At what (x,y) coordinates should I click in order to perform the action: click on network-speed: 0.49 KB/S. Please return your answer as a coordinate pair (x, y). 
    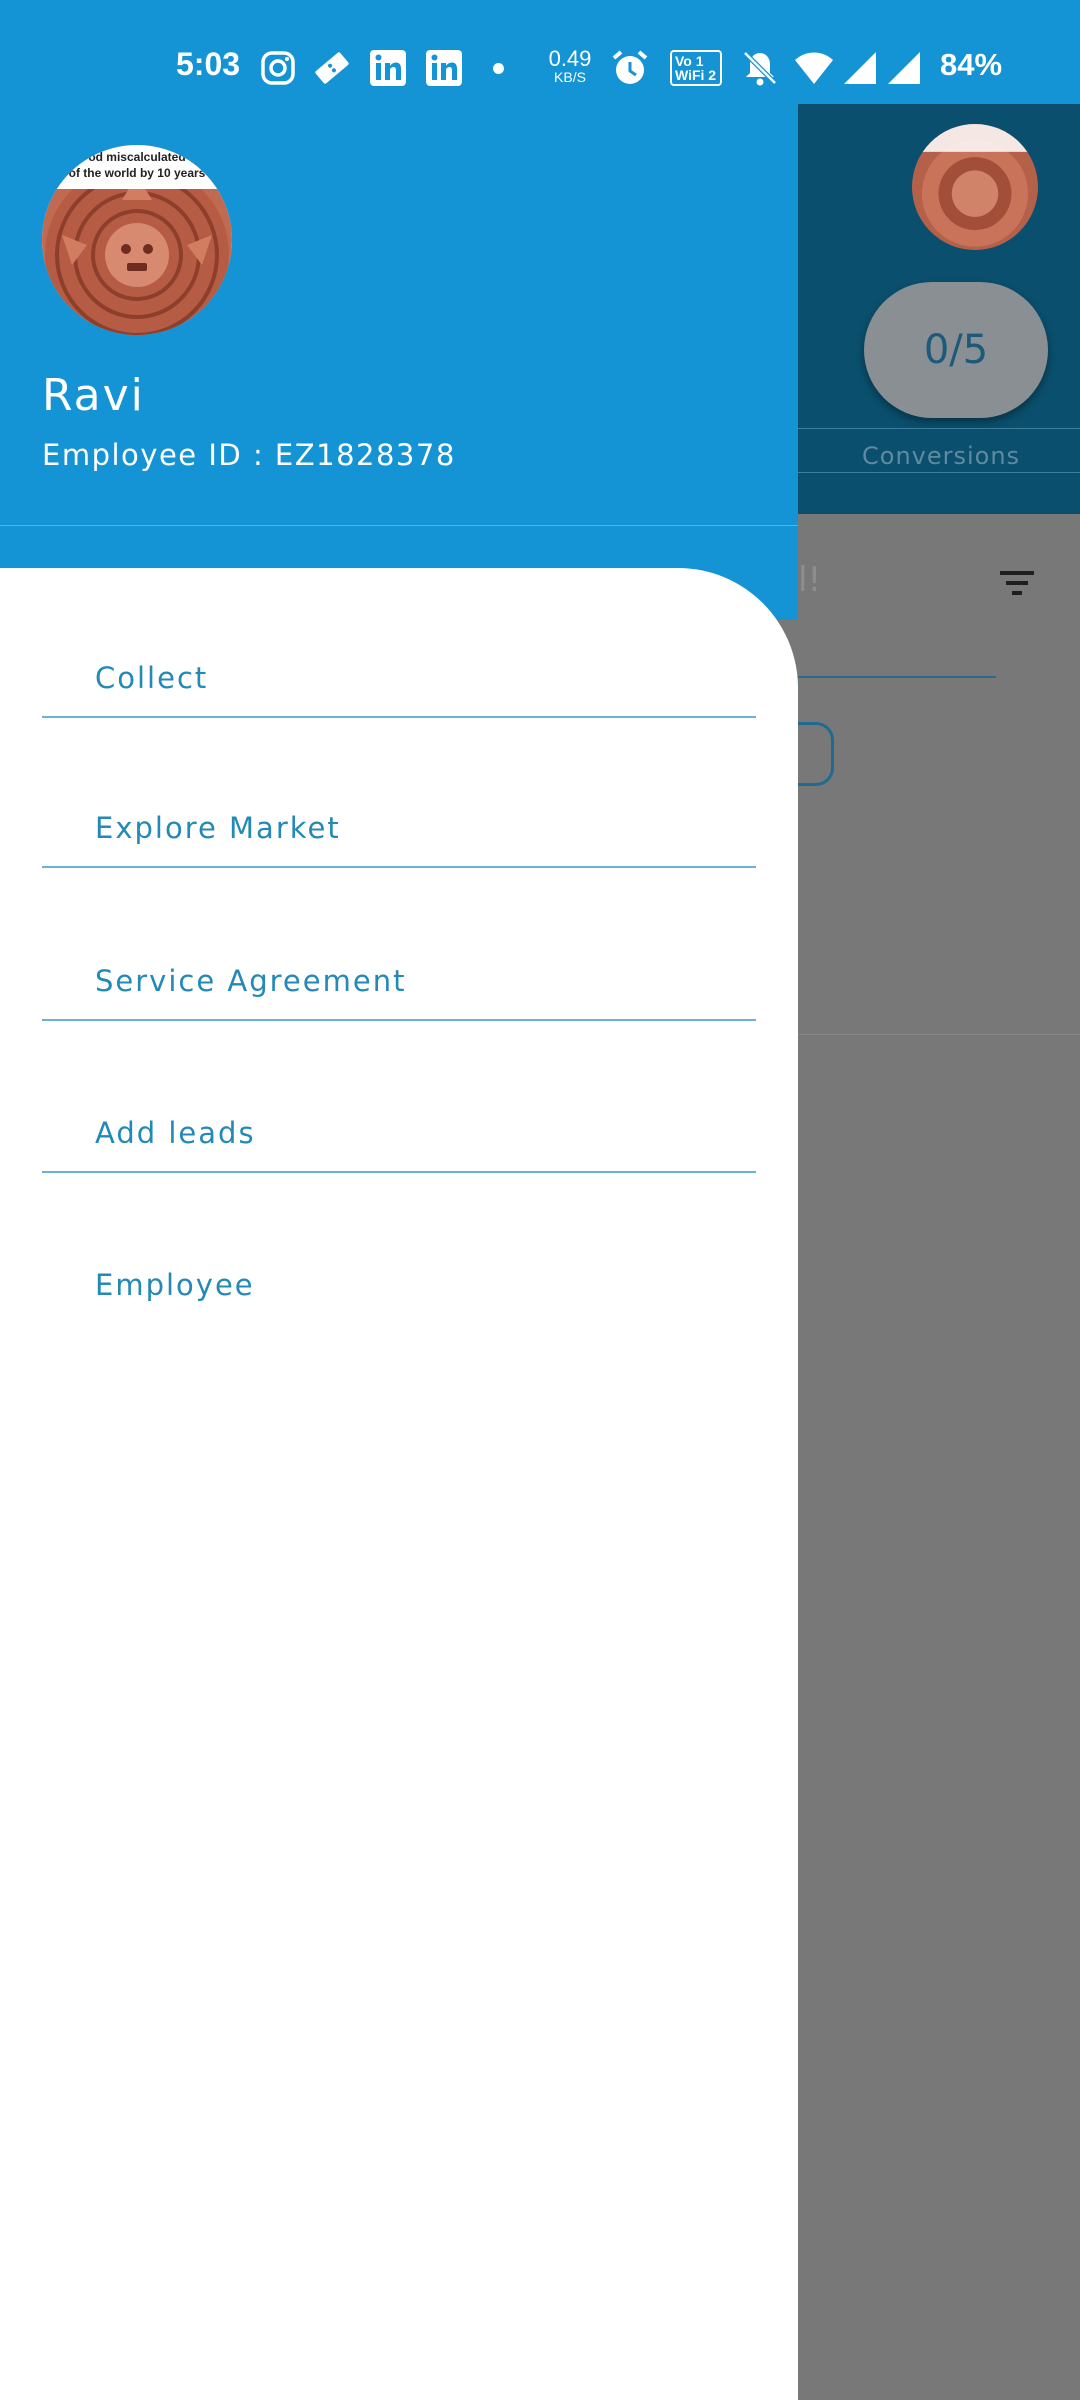
    Looking at the image, I should click on (570, 65).